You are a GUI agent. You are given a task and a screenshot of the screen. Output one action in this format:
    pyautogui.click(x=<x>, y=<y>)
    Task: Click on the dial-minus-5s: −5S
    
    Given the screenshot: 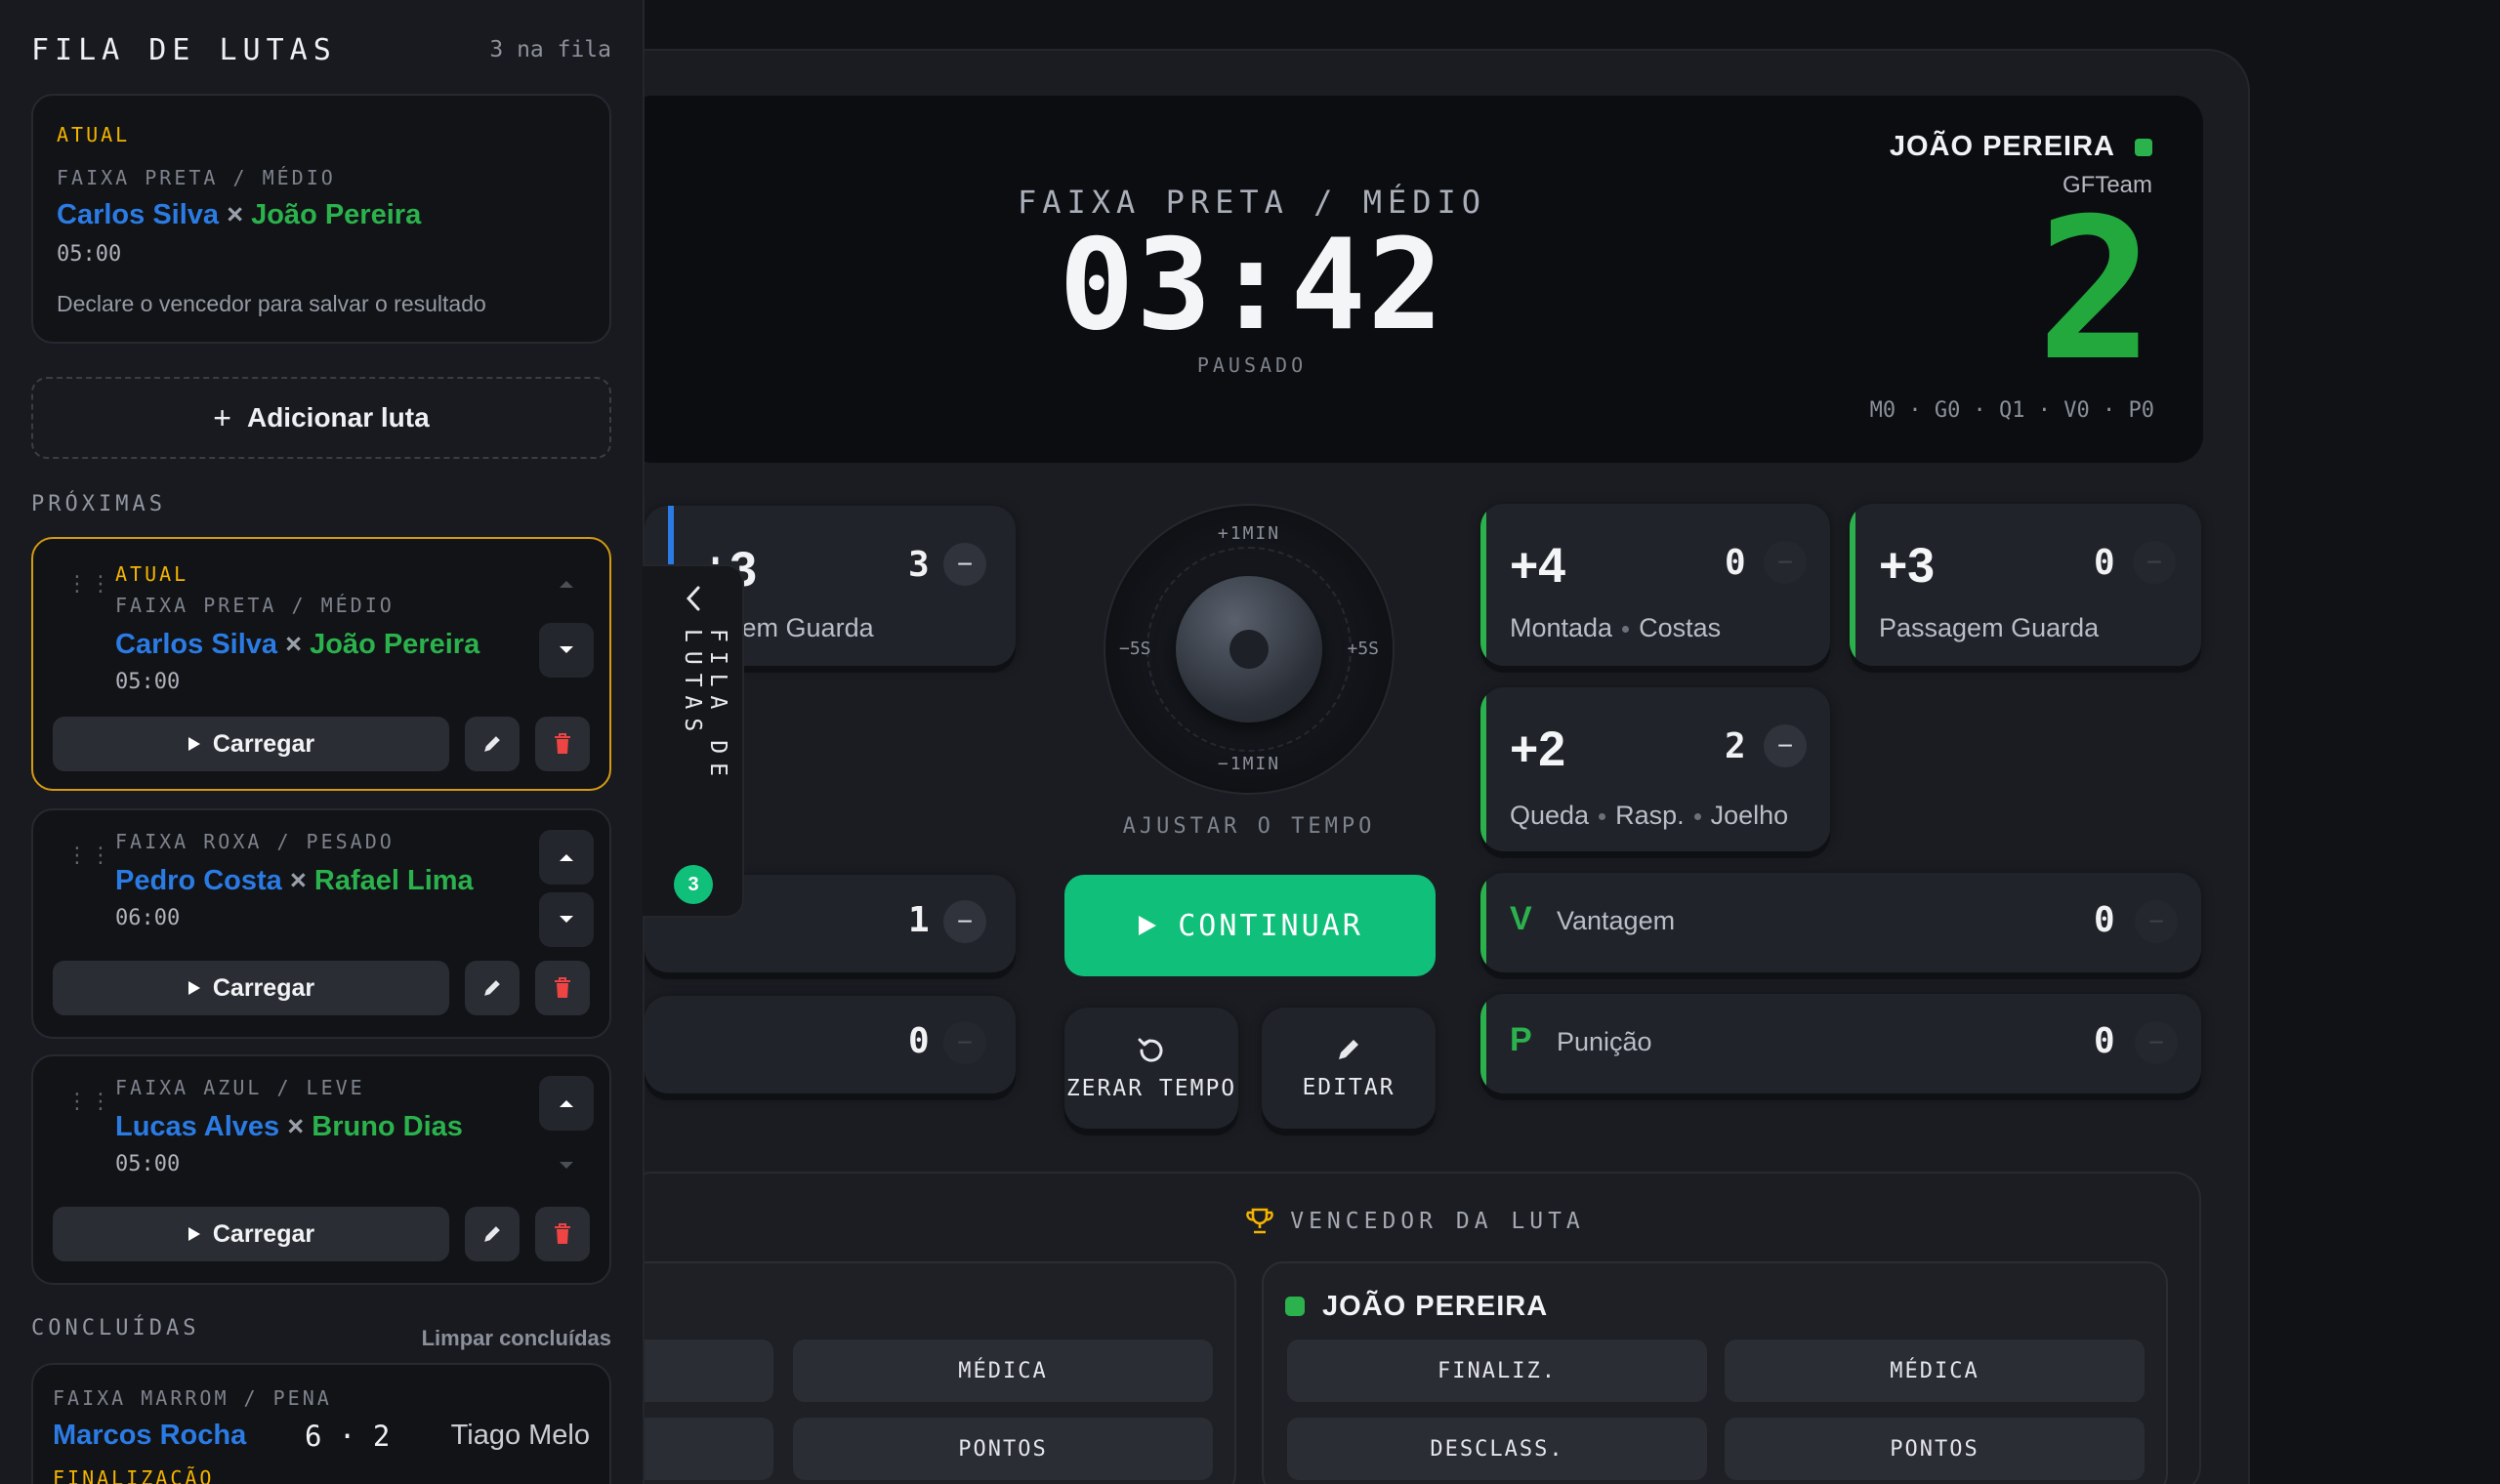 What is the action you would take?
    pyautogui.click(x=1135, y=649)
    